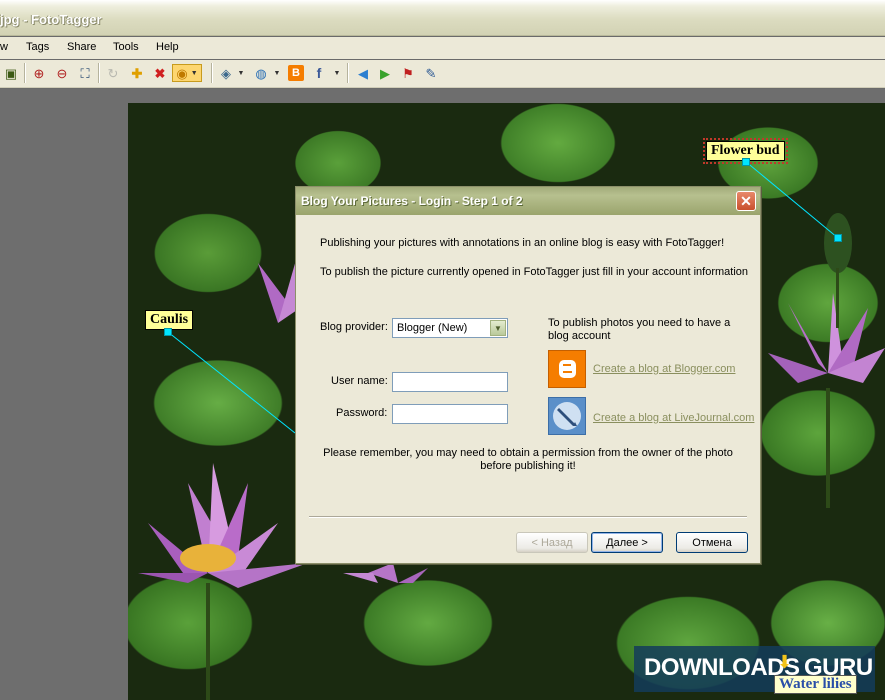 The width and height of the screenshot is (885, 700). What do you see at coordinates (664, 369) in the screenshot?
I see `create-blogger-link: Create a blog at Blogger.com` at bounding box center [664, 369].